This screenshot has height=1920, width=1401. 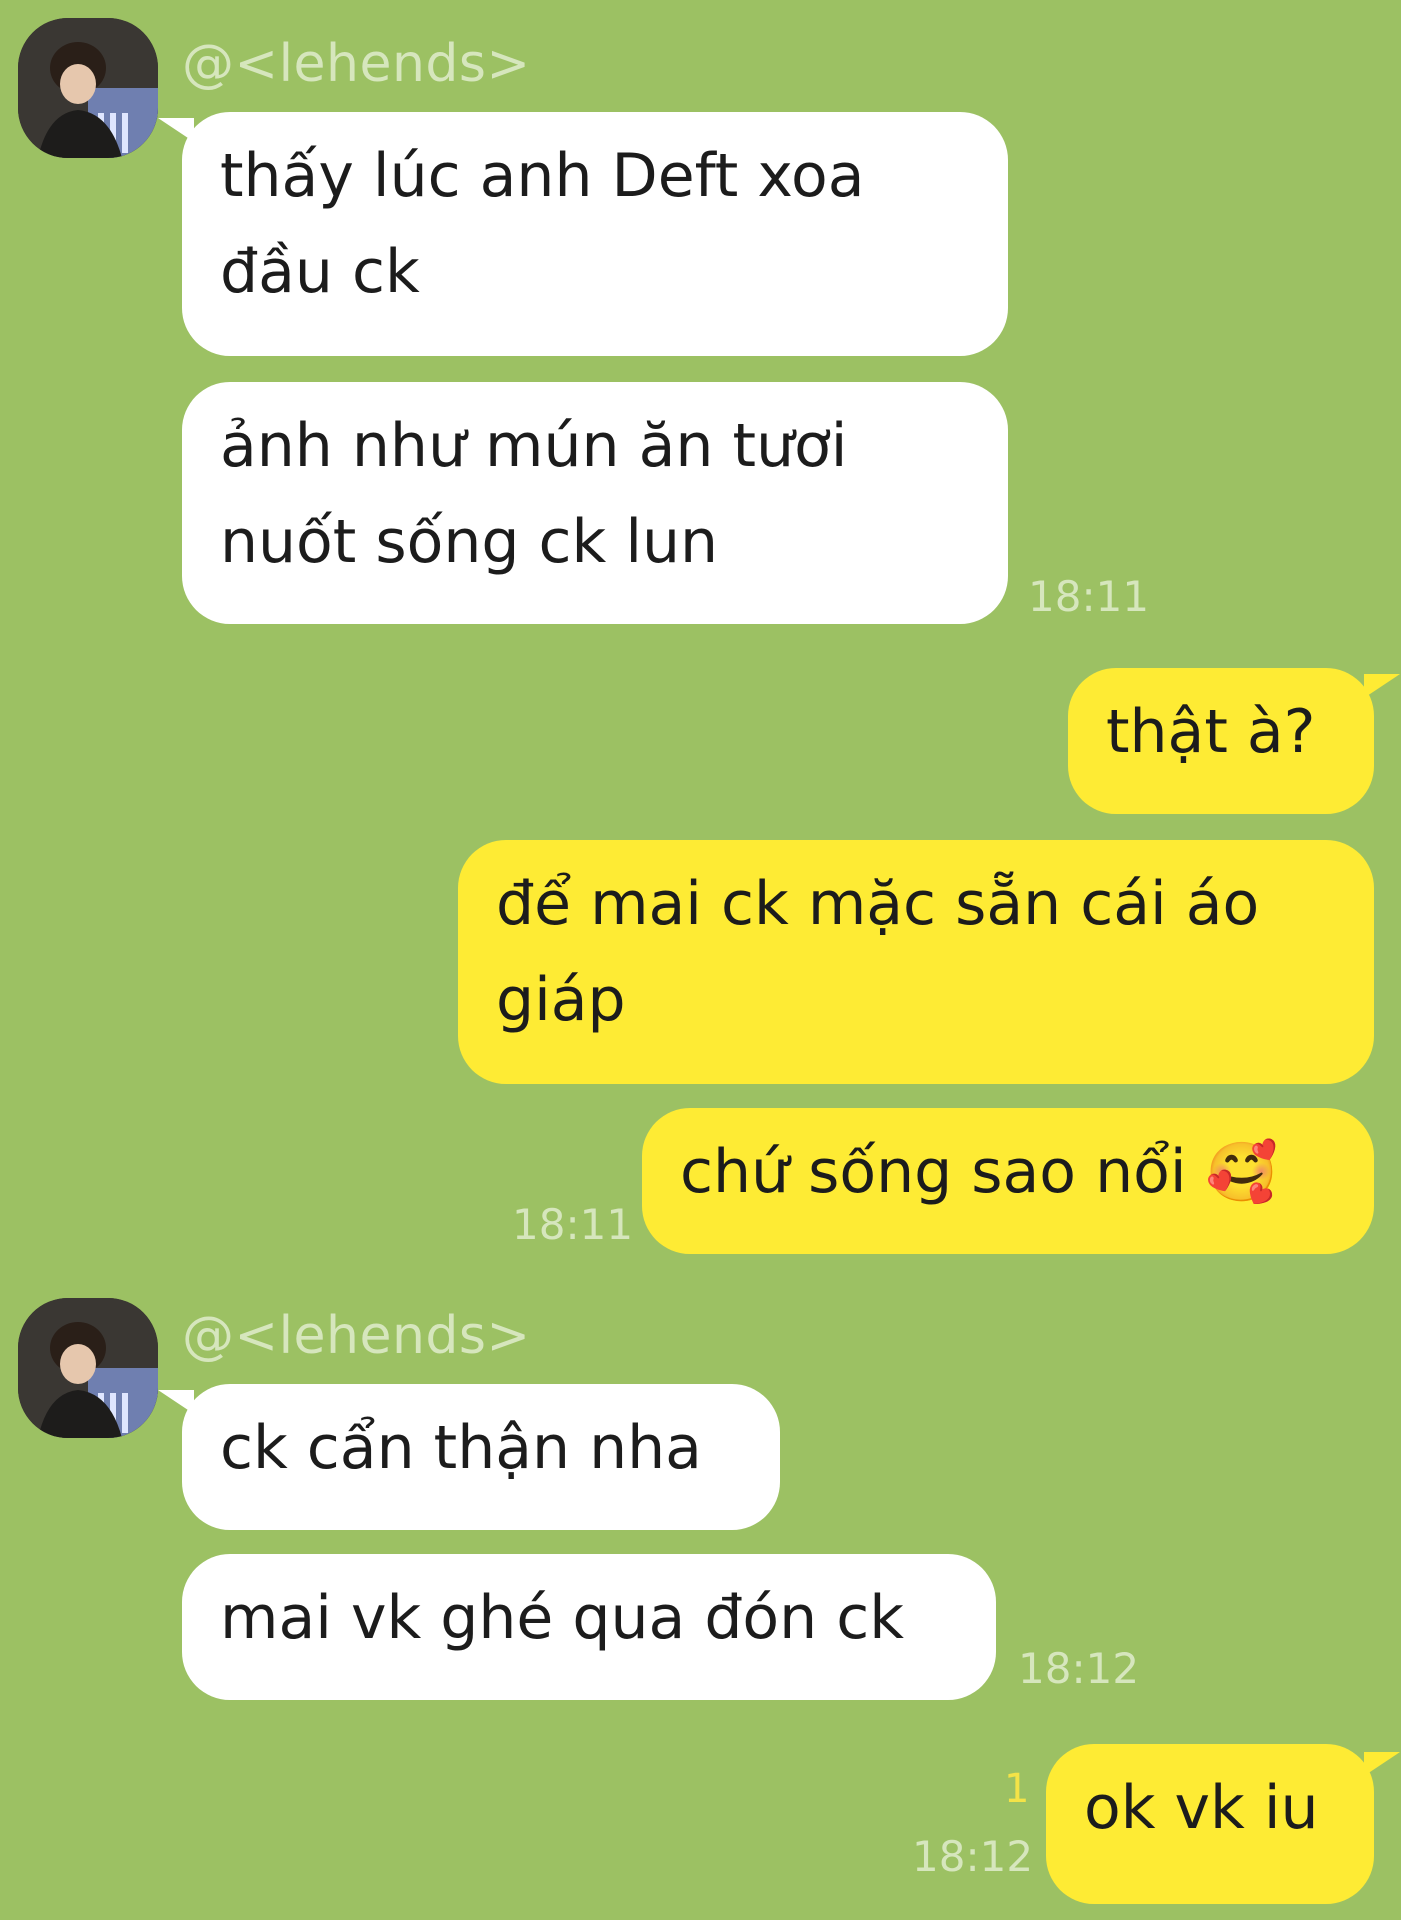 What do you see at coordinates (595, 234) in the screenshot?
I see `incoming-message: thấy lúc anh Deft xoa đầu ck` at bounding box center [595, 234].